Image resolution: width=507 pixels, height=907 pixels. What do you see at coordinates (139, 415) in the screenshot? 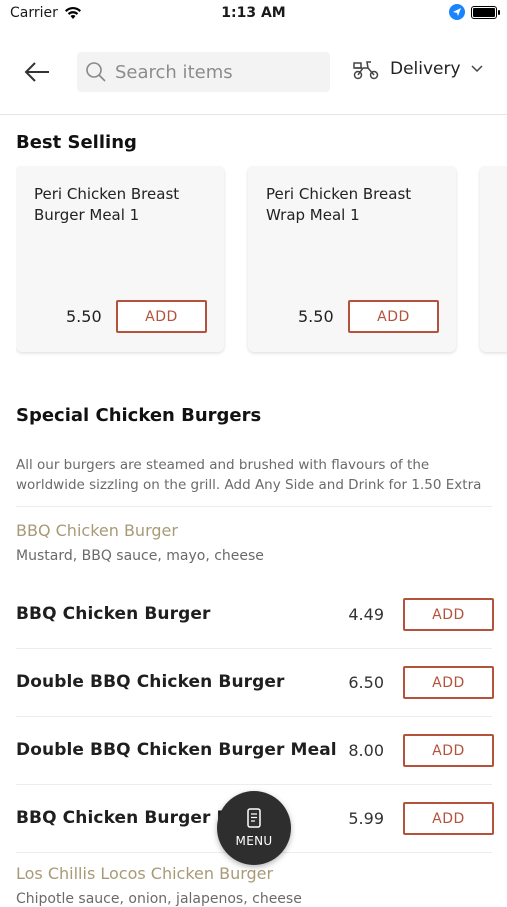
I see `special-burgers-title: Special Chicken Burgers` at bounding box center [139, 415].